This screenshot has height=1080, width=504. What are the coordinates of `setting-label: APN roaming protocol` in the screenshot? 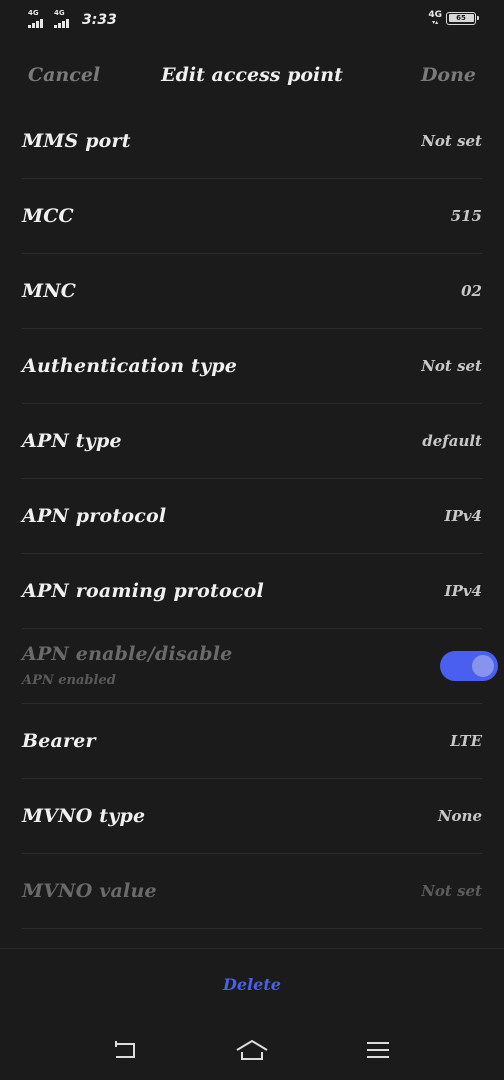 It's located at (143, 591).